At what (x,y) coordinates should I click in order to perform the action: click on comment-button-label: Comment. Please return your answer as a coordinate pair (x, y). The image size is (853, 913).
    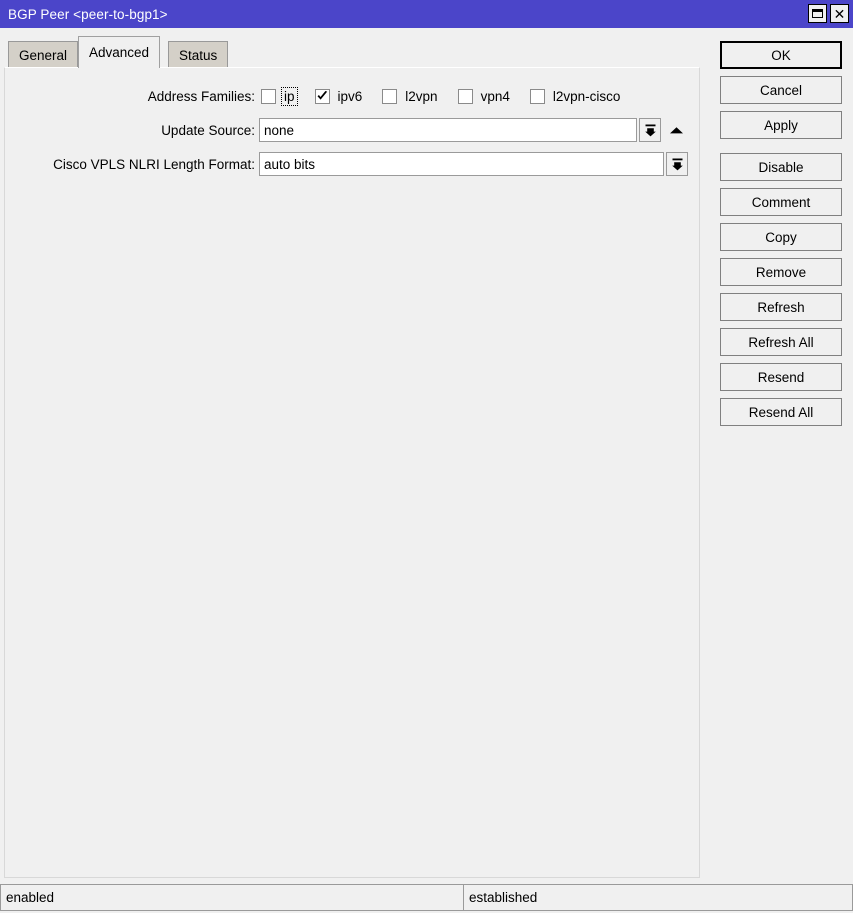
    Looking at the image, I should click on (781, 202).